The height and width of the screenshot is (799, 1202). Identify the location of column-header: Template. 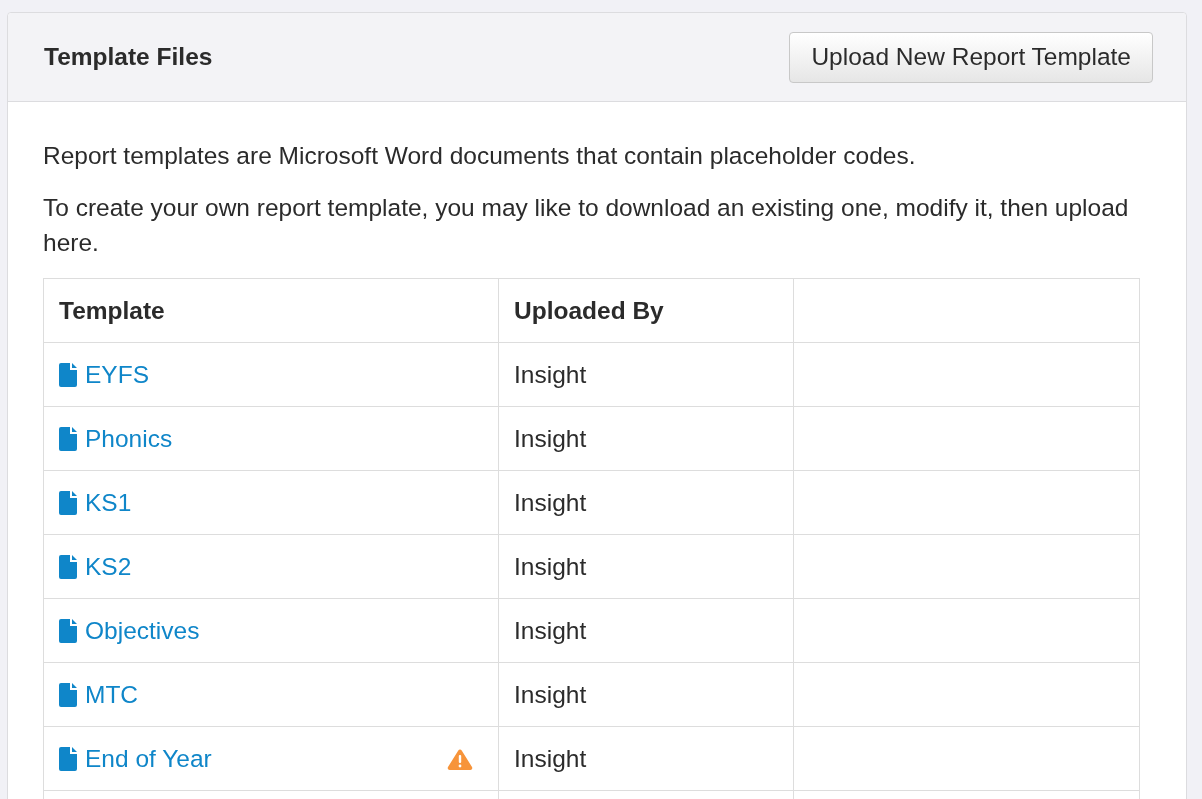
(271, 310).